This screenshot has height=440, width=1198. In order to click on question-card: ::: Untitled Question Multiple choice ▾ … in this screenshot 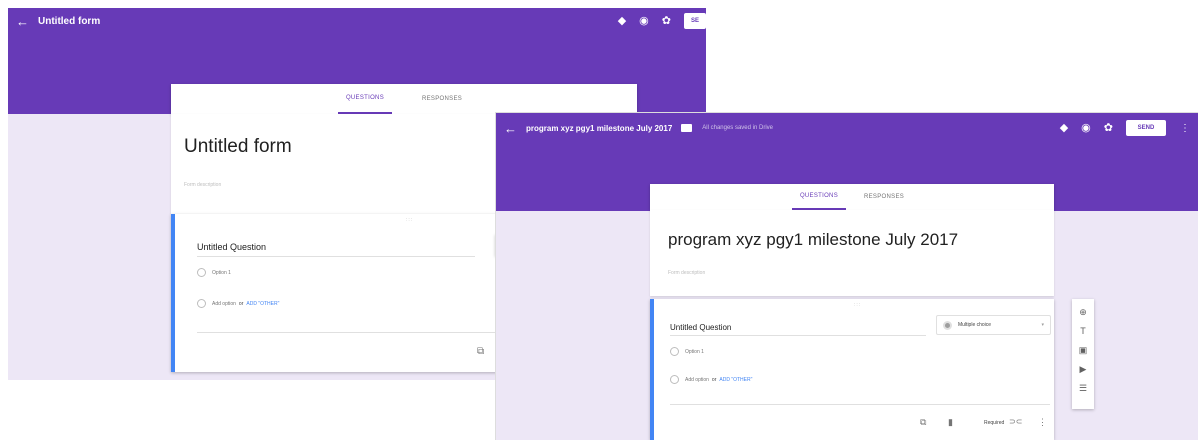, I will do `click(852, 369)`.